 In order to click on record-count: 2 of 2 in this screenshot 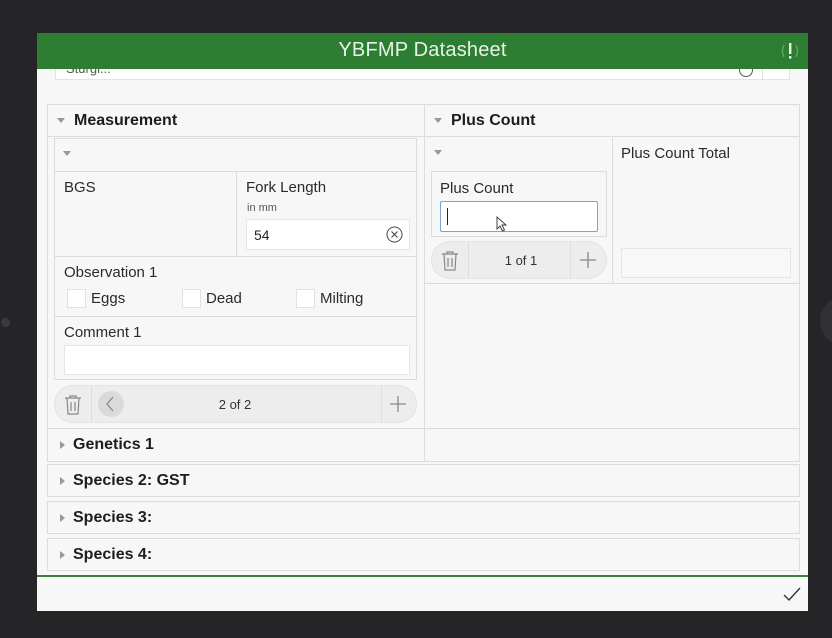, I will do `click(235, 404)`.